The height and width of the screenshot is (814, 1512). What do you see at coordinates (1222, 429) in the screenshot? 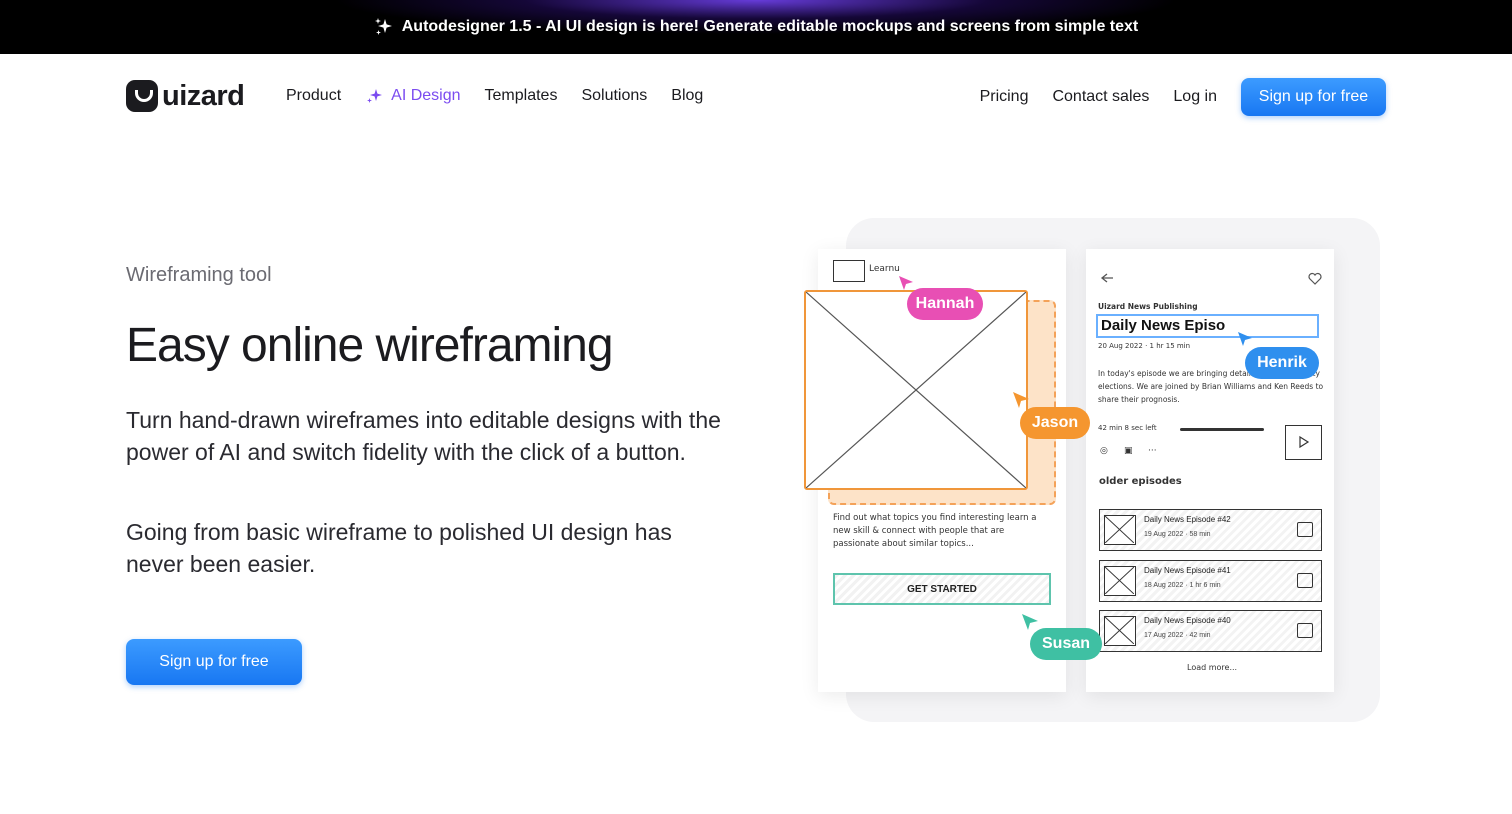
I see `progress-bar` at bounding box center [1222, 429].